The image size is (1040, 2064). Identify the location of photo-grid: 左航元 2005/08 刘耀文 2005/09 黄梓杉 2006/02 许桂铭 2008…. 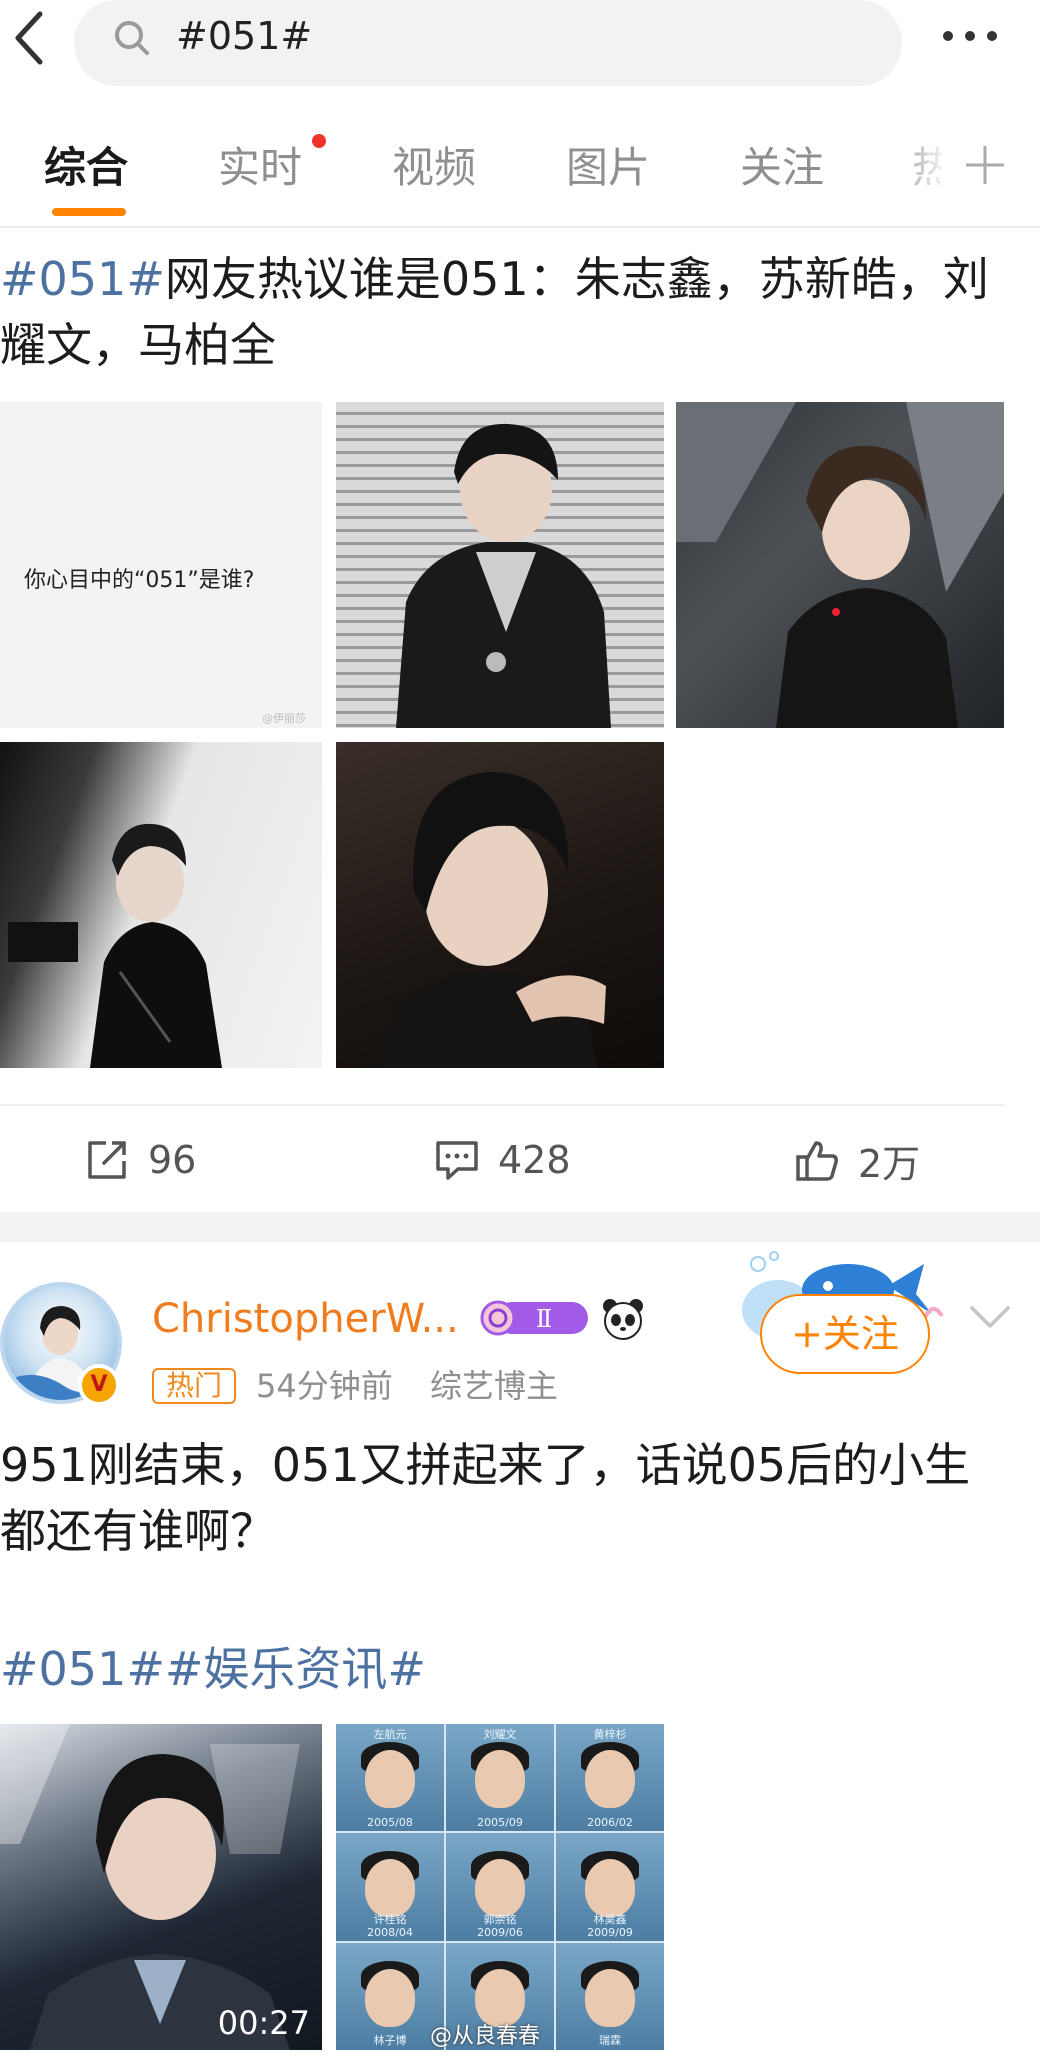
(500, 1887).